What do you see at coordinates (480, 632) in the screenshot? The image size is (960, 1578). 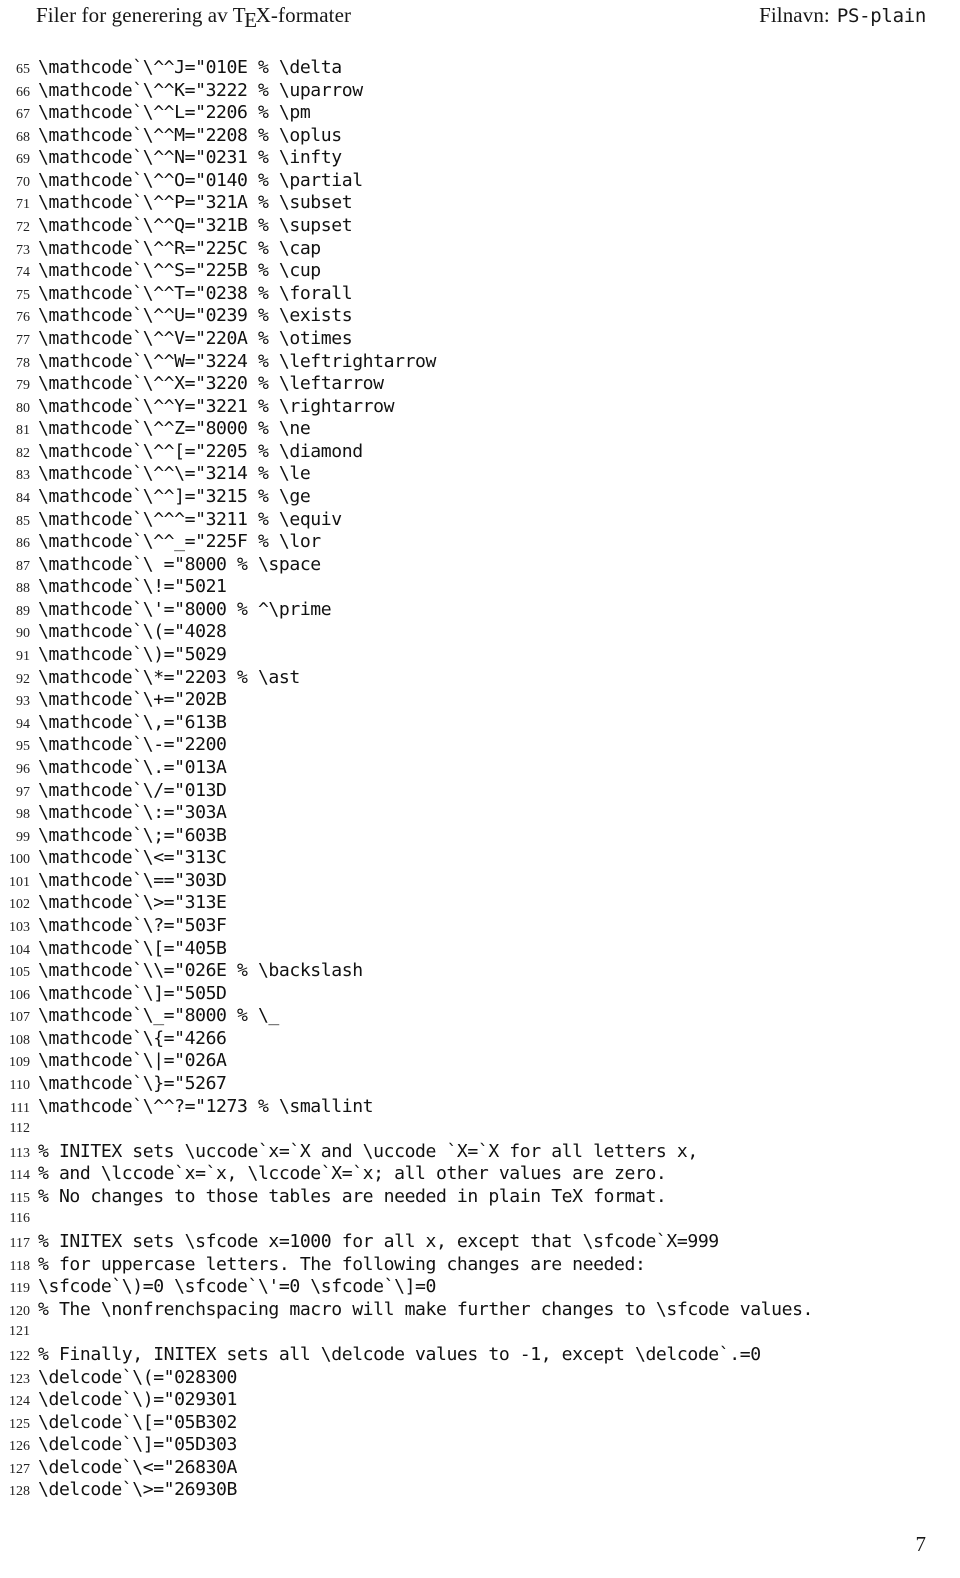 I see `code-line: 90 \mathcode`\(="4028` at bounding box center [480, 632].